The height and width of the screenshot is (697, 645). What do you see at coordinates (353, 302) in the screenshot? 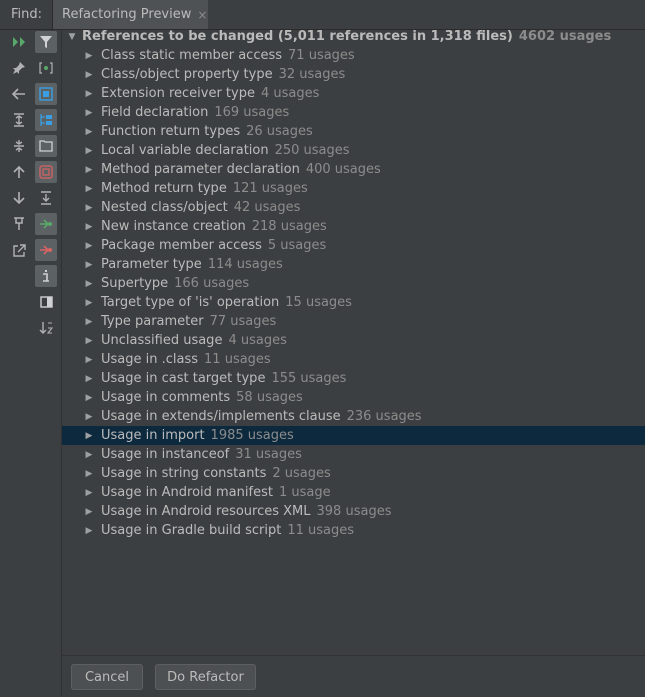
I see `tree-node: ▶ Target type of 'is' operation 15 usages` at bounding box center [353, 302].